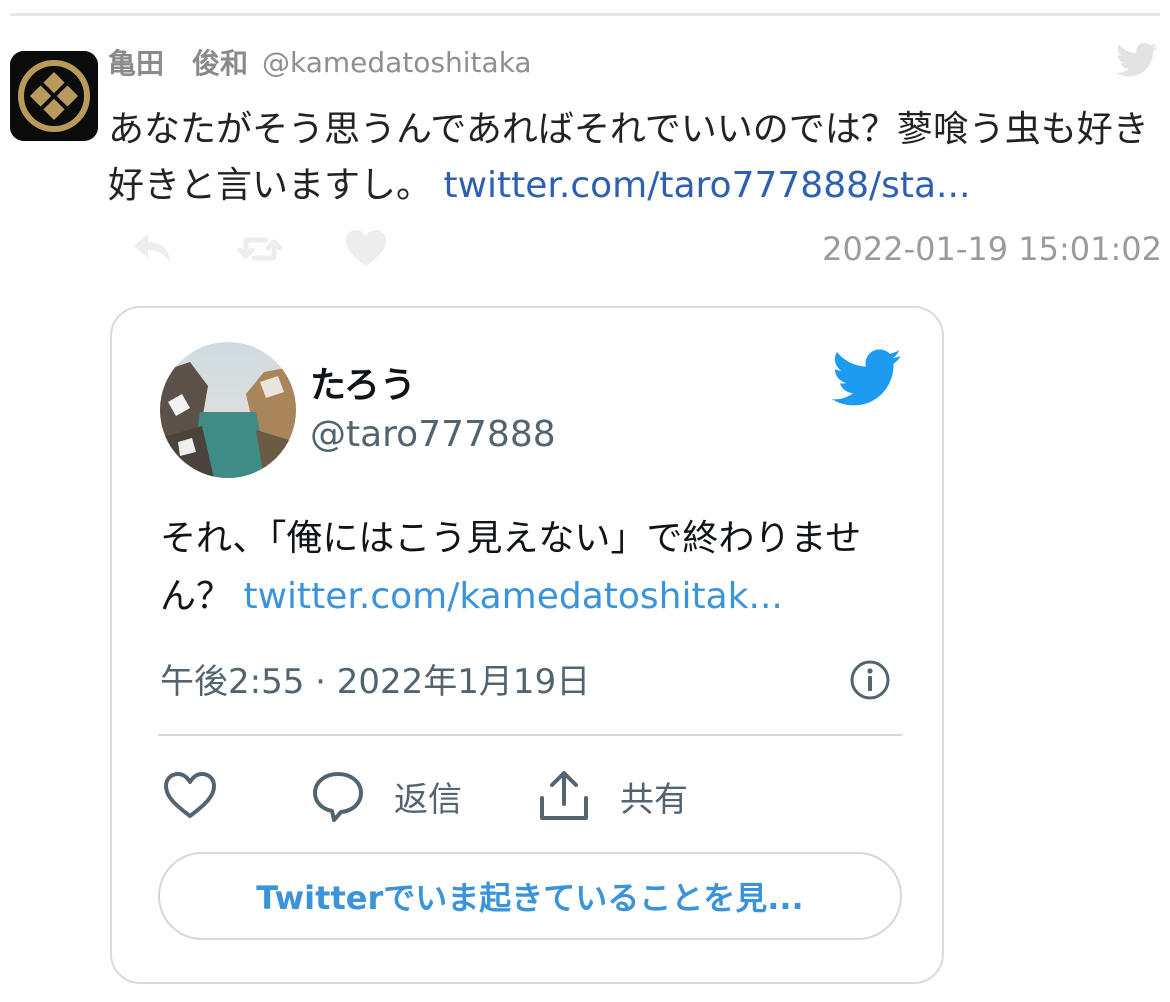 The width and height of the screenshot is (1170, 1002). I want to click on embed-divider, so click(530, 735).